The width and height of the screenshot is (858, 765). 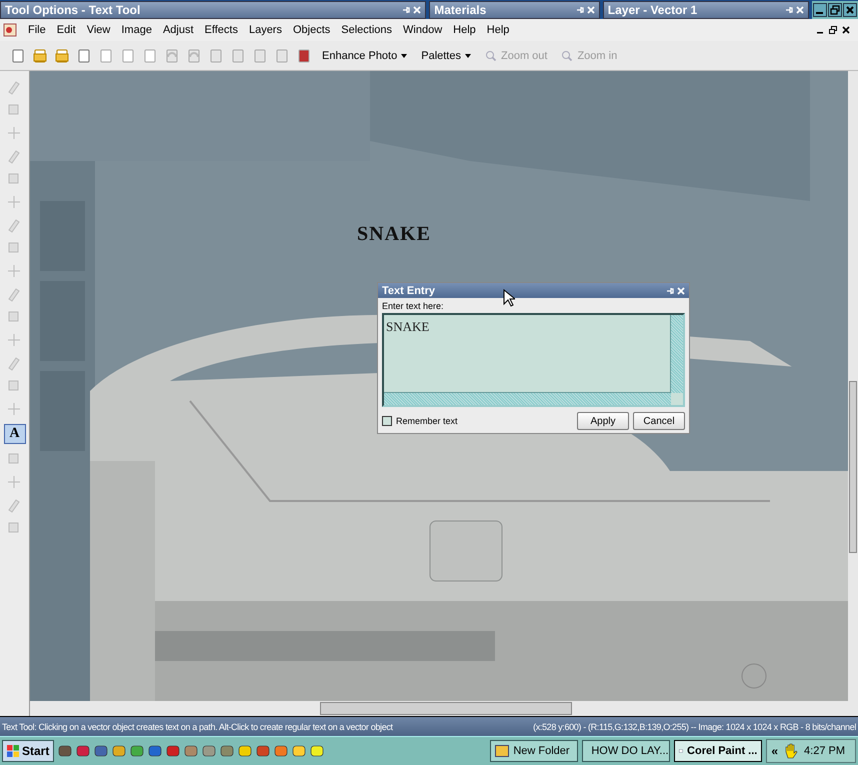 I want to click on menu-item: Effects, so click(x=222, y=30).